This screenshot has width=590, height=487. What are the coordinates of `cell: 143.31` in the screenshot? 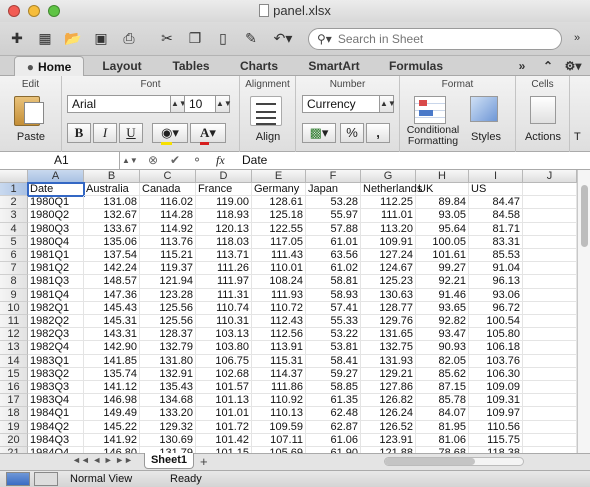 It's located at (112, 335).